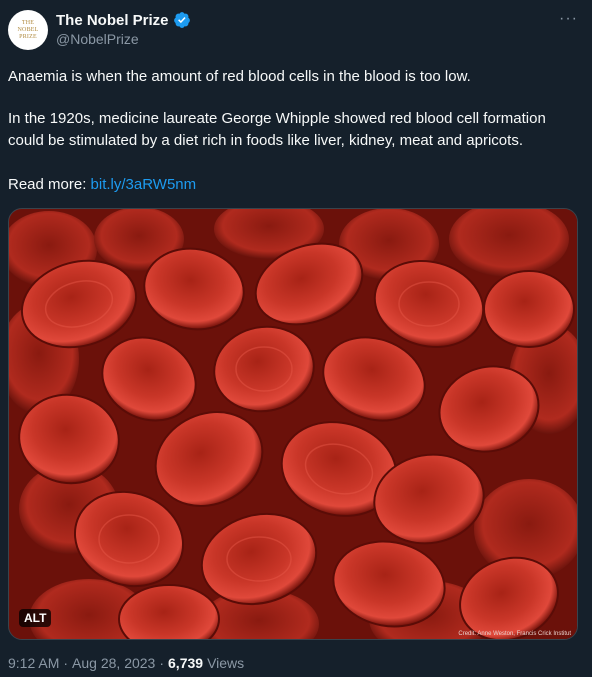 This screenshot has height=677, width=592. I want to click on display-name: The Nobel Prize, so click(112, 20).